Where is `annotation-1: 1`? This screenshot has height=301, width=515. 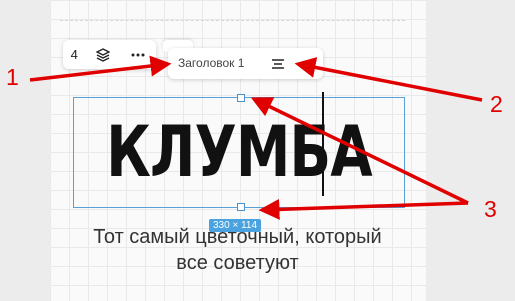 annotation-1: 1 is located at coordinates (12, 77).